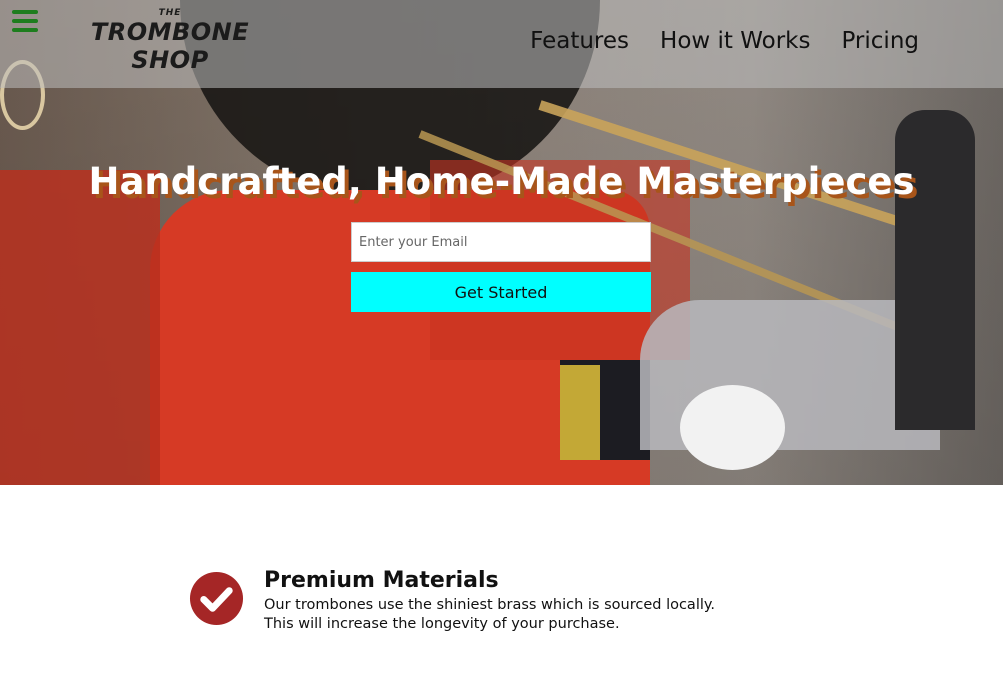 Image resolution: width=1003 pixels, height=689 pixels. Describe the element at coordinates (735, 41) in the screenshot. I see `nav-link-how-it-works: How it Works` at that location.